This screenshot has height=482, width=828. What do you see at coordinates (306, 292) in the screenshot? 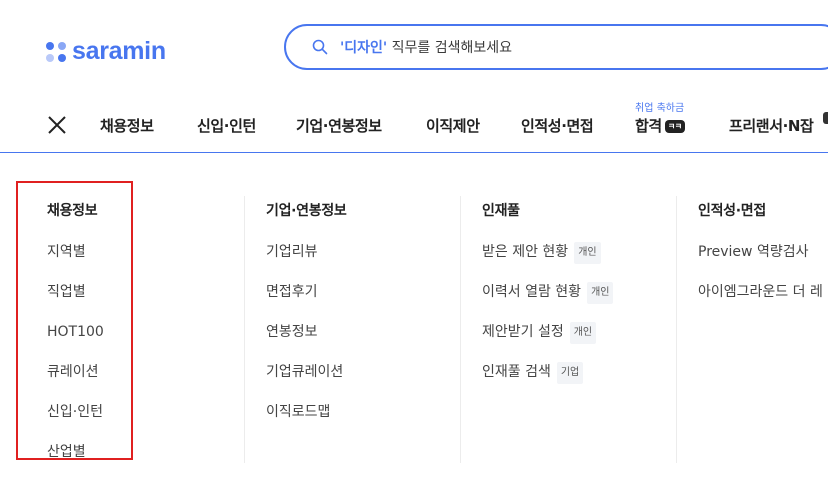
I see `menu-link: 면접후기` at bounding box center [306, 292].